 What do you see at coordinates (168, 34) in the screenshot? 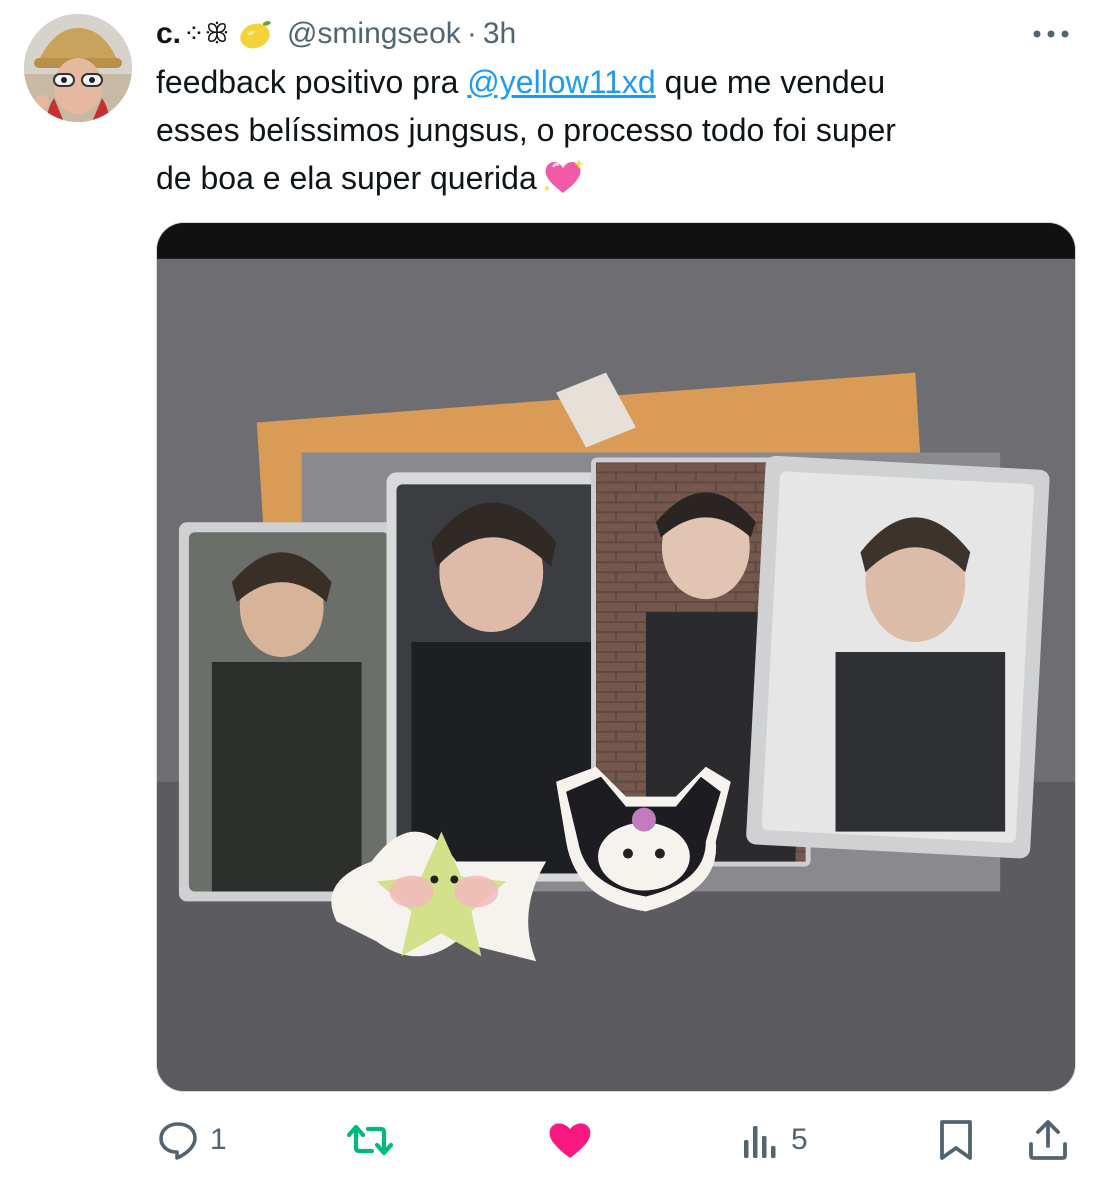
I see `display-name: c.` at bounding box center [168, 34].